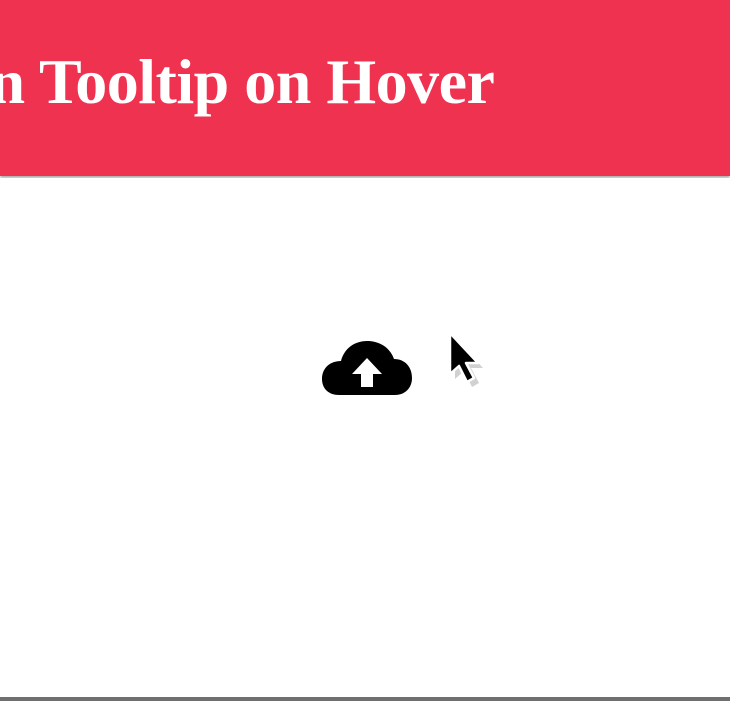  What do you see at coordinates (247, 81) in the screenshot?
I see `page-title: gn Tooltip on Hover` at bounding box center [247, 81].